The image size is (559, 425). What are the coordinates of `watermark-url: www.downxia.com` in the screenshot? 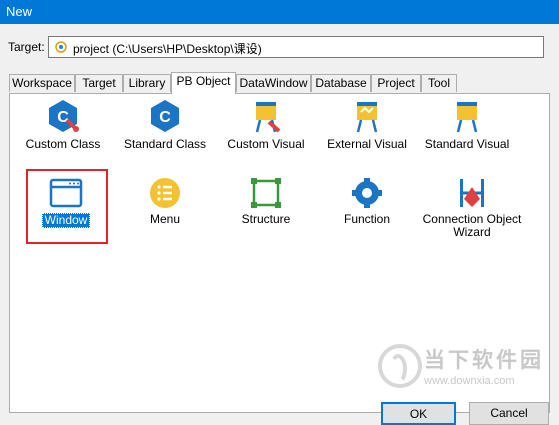 It's located at (469, 381).